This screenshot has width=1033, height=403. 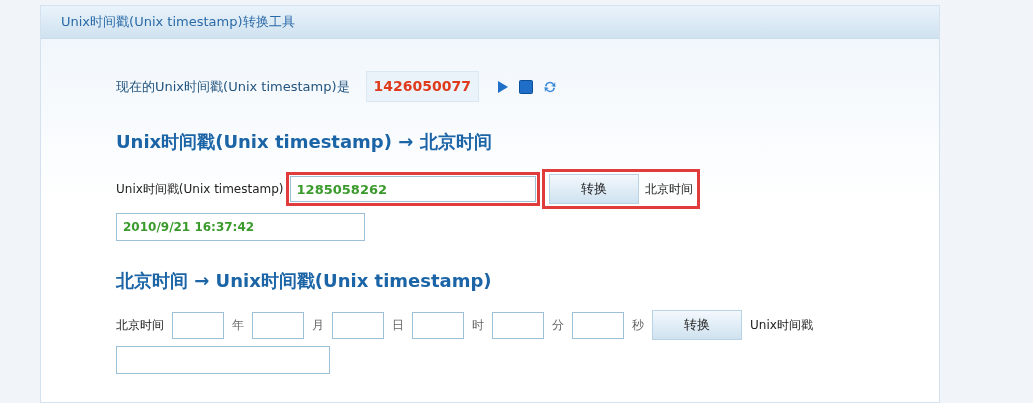 I want to click on section-heading: 北京时间 → Unix时间戳(Unix timestamp), so click(x=304, y=281).